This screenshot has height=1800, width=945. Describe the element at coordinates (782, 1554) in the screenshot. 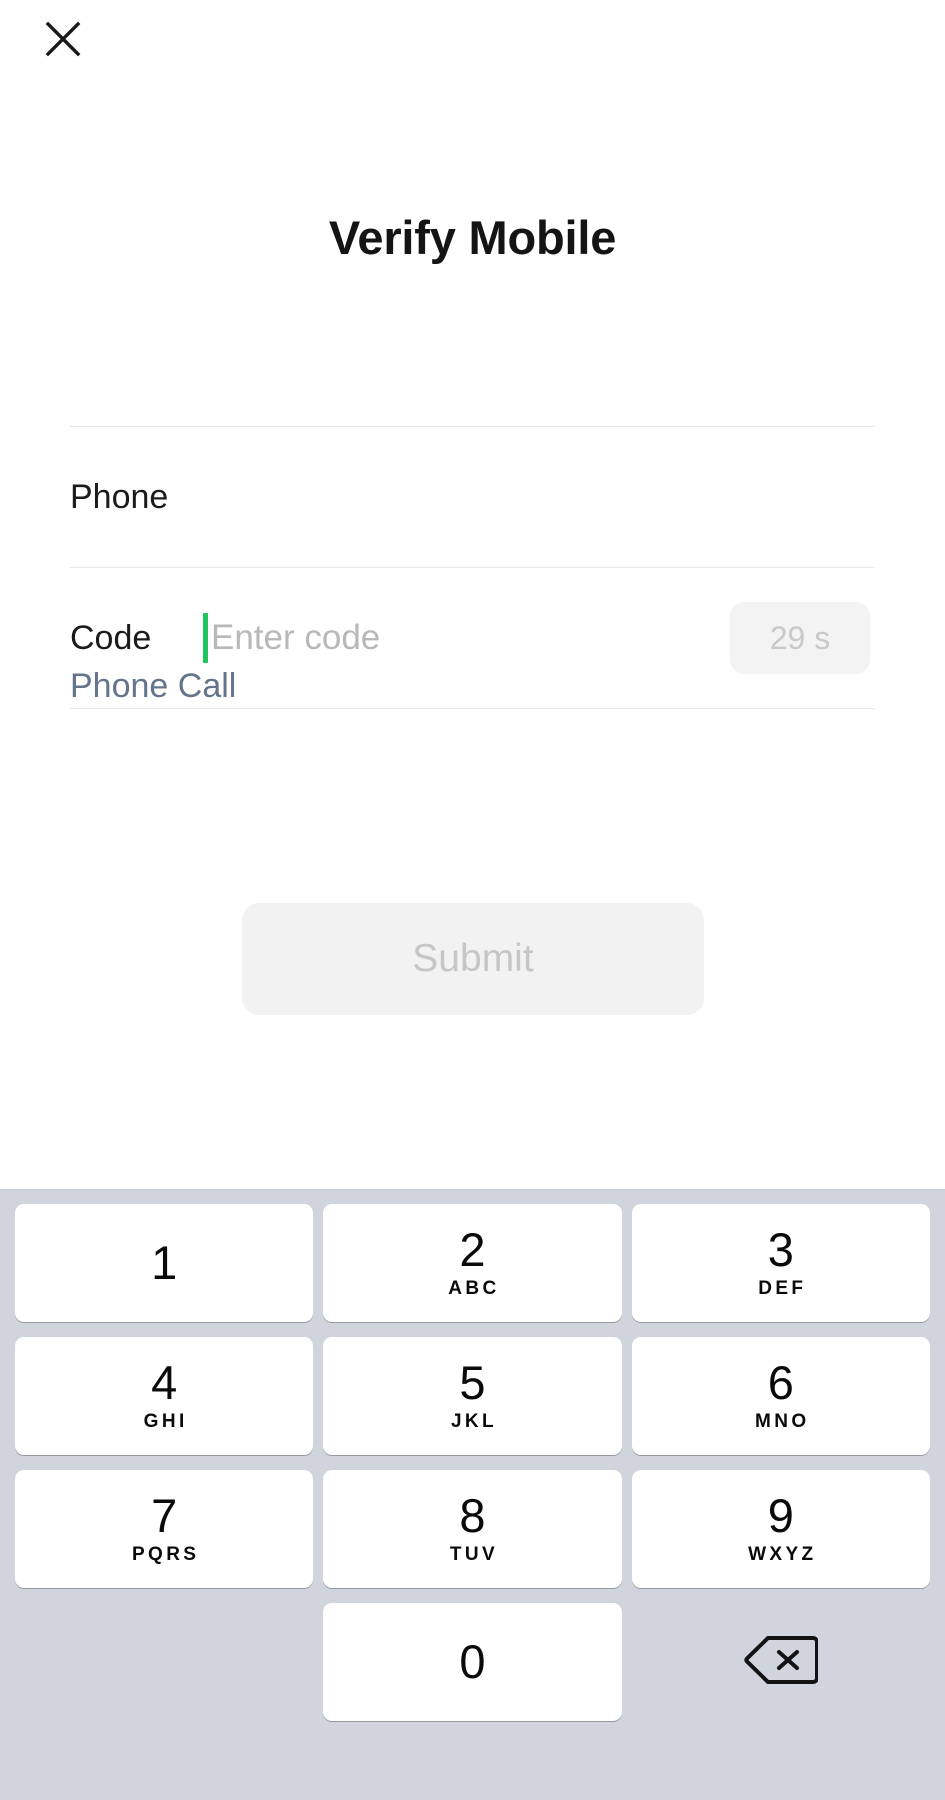

I see `key-letters: WXYZ` at that location.